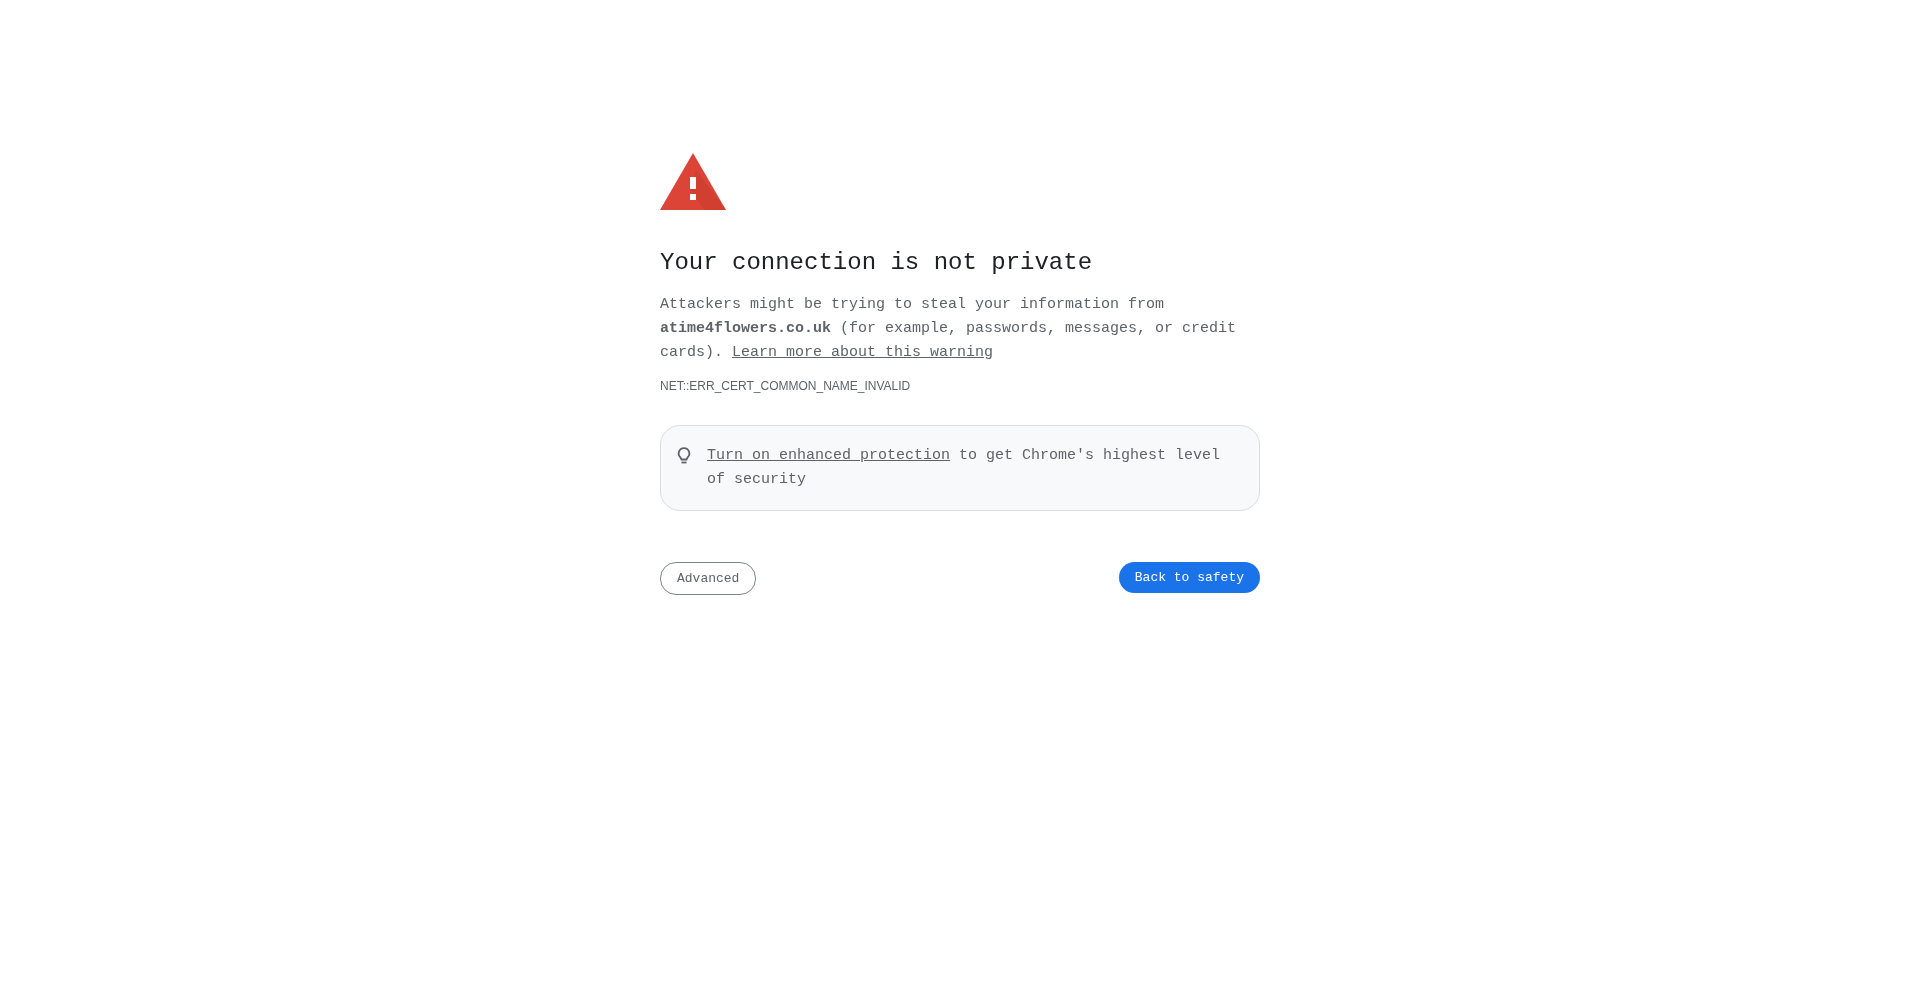 Image resolution: width=1920 pixels, height=993 pixels. Describe the element at coordinates (949, 329) in the screenshot. I see `warning-description: Attackers might be trying to steal your information from atime4flowers.co.uk (for example, passwords, messages, or credit cards). Learn more about this warning` at that location.